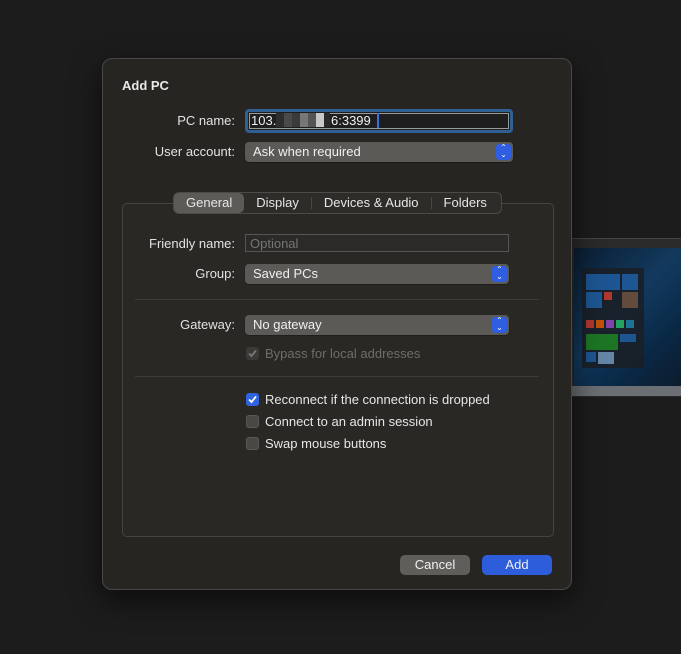  I want to click on user-account-value: Ask when required, so click(307, 151).